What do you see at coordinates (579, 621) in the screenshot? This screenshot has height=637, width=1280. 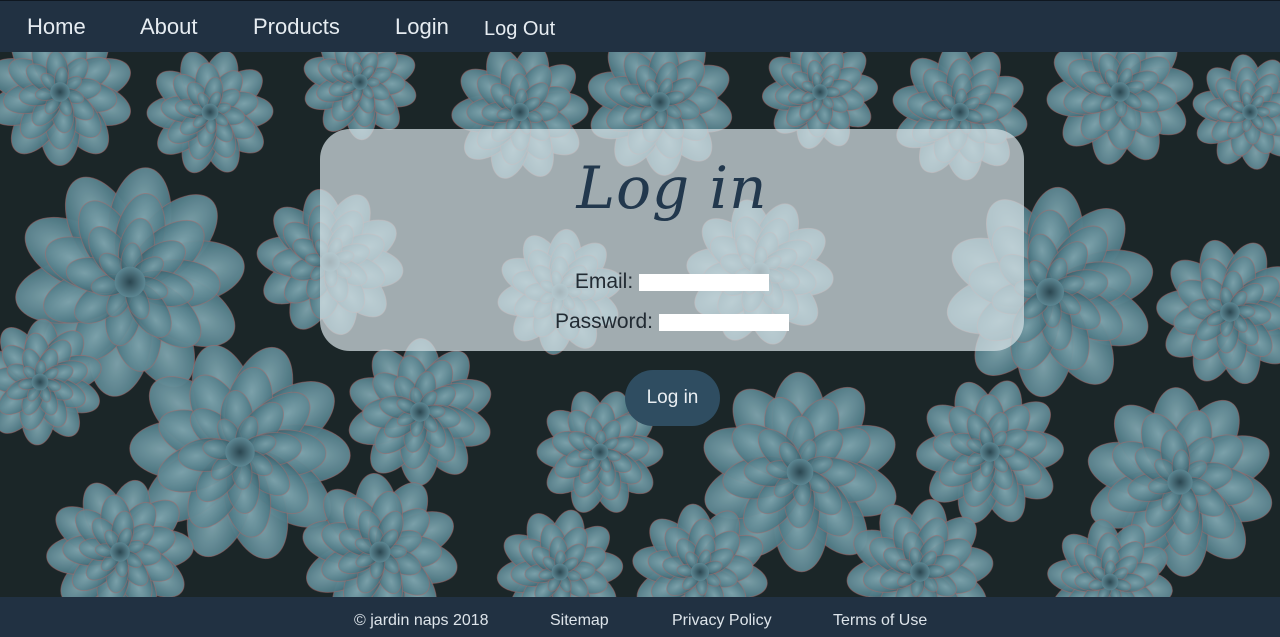 I see `footer-sitemap-link: Sitemap` at bounding box center [579, 621].